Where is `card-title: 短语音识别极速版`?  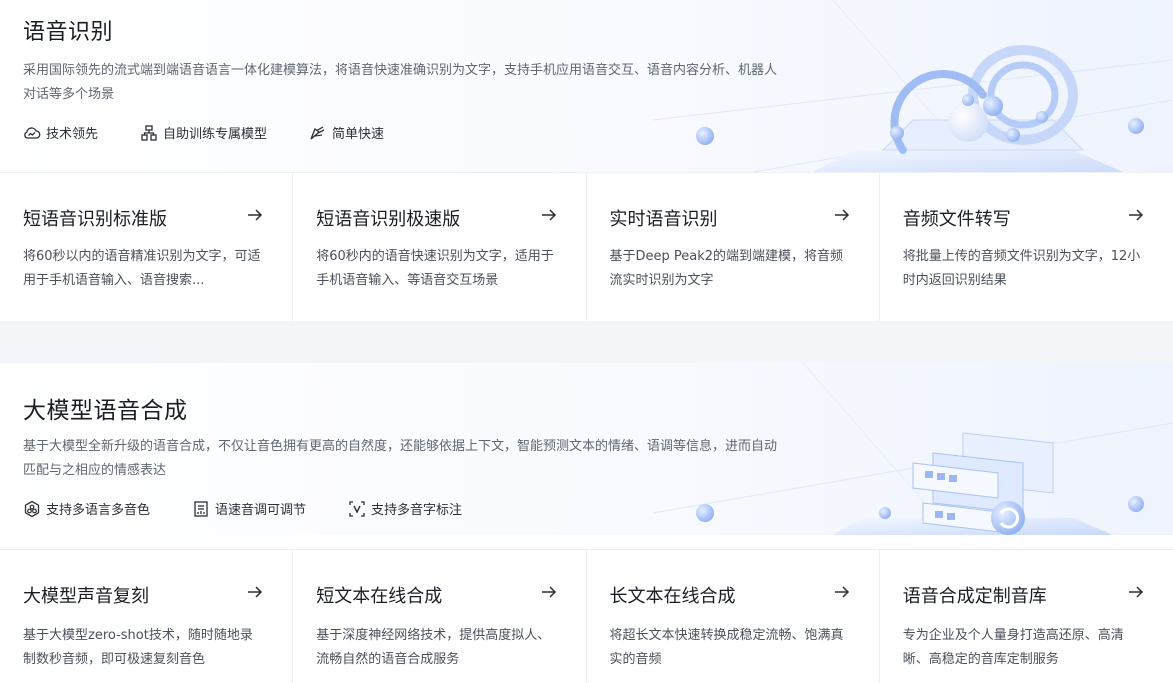
card-title: 短语音识别极速版 is located at coordinates (388, 219).